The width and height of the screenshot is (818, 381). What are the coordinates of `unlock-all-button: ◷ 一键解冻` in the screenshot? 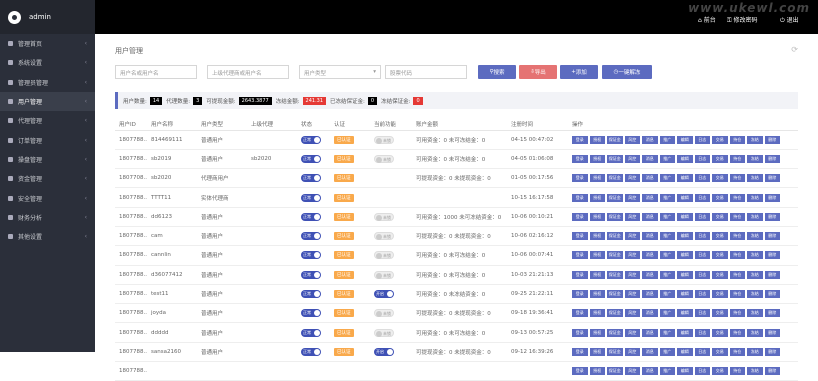 It's located at (627, 72).